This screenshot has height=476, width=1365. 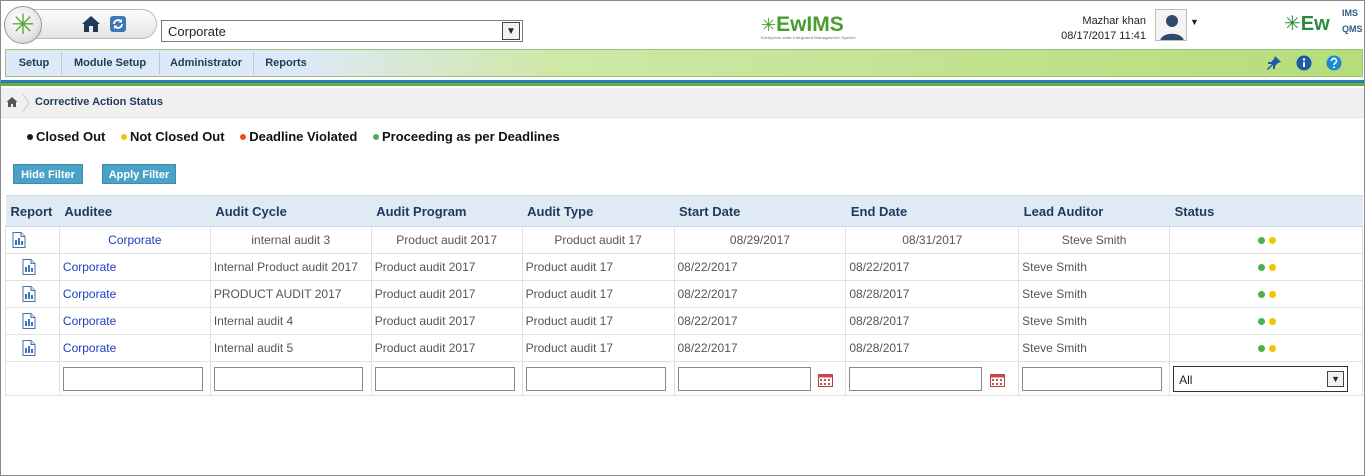 I want to click on legend-dot-closed, so click(x=30, y=136).